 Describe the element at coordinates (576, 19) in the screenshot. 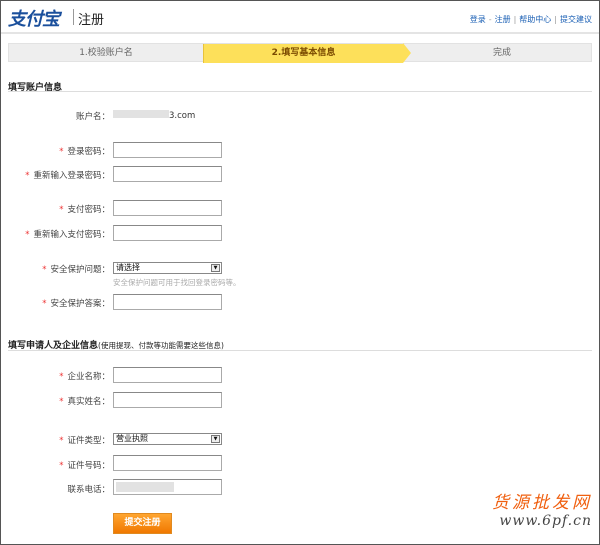

I see `feedback-link: 提交建议` at that location.